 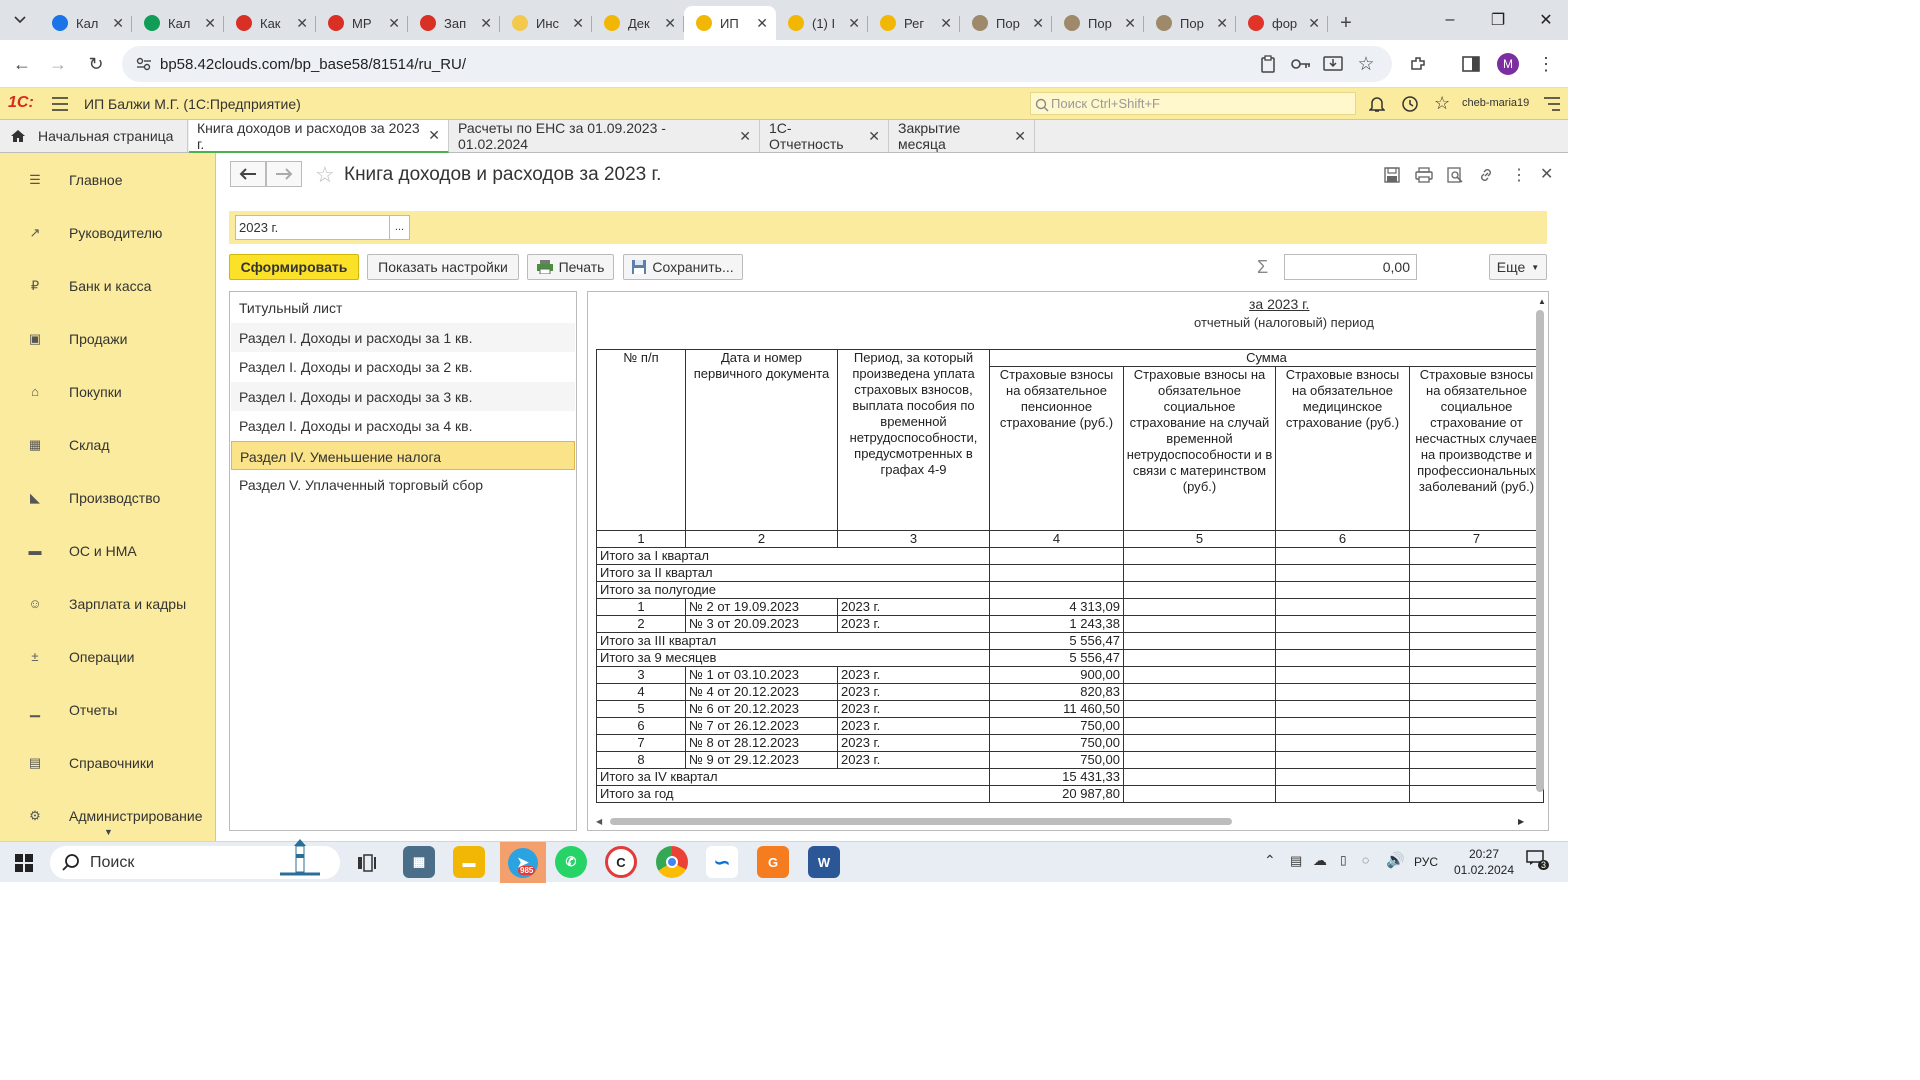 What do you see at coordinates (571, 862) in the screenshot?
I see `whatsapp-app-icon: ✆` at bounding box center [571, 862].